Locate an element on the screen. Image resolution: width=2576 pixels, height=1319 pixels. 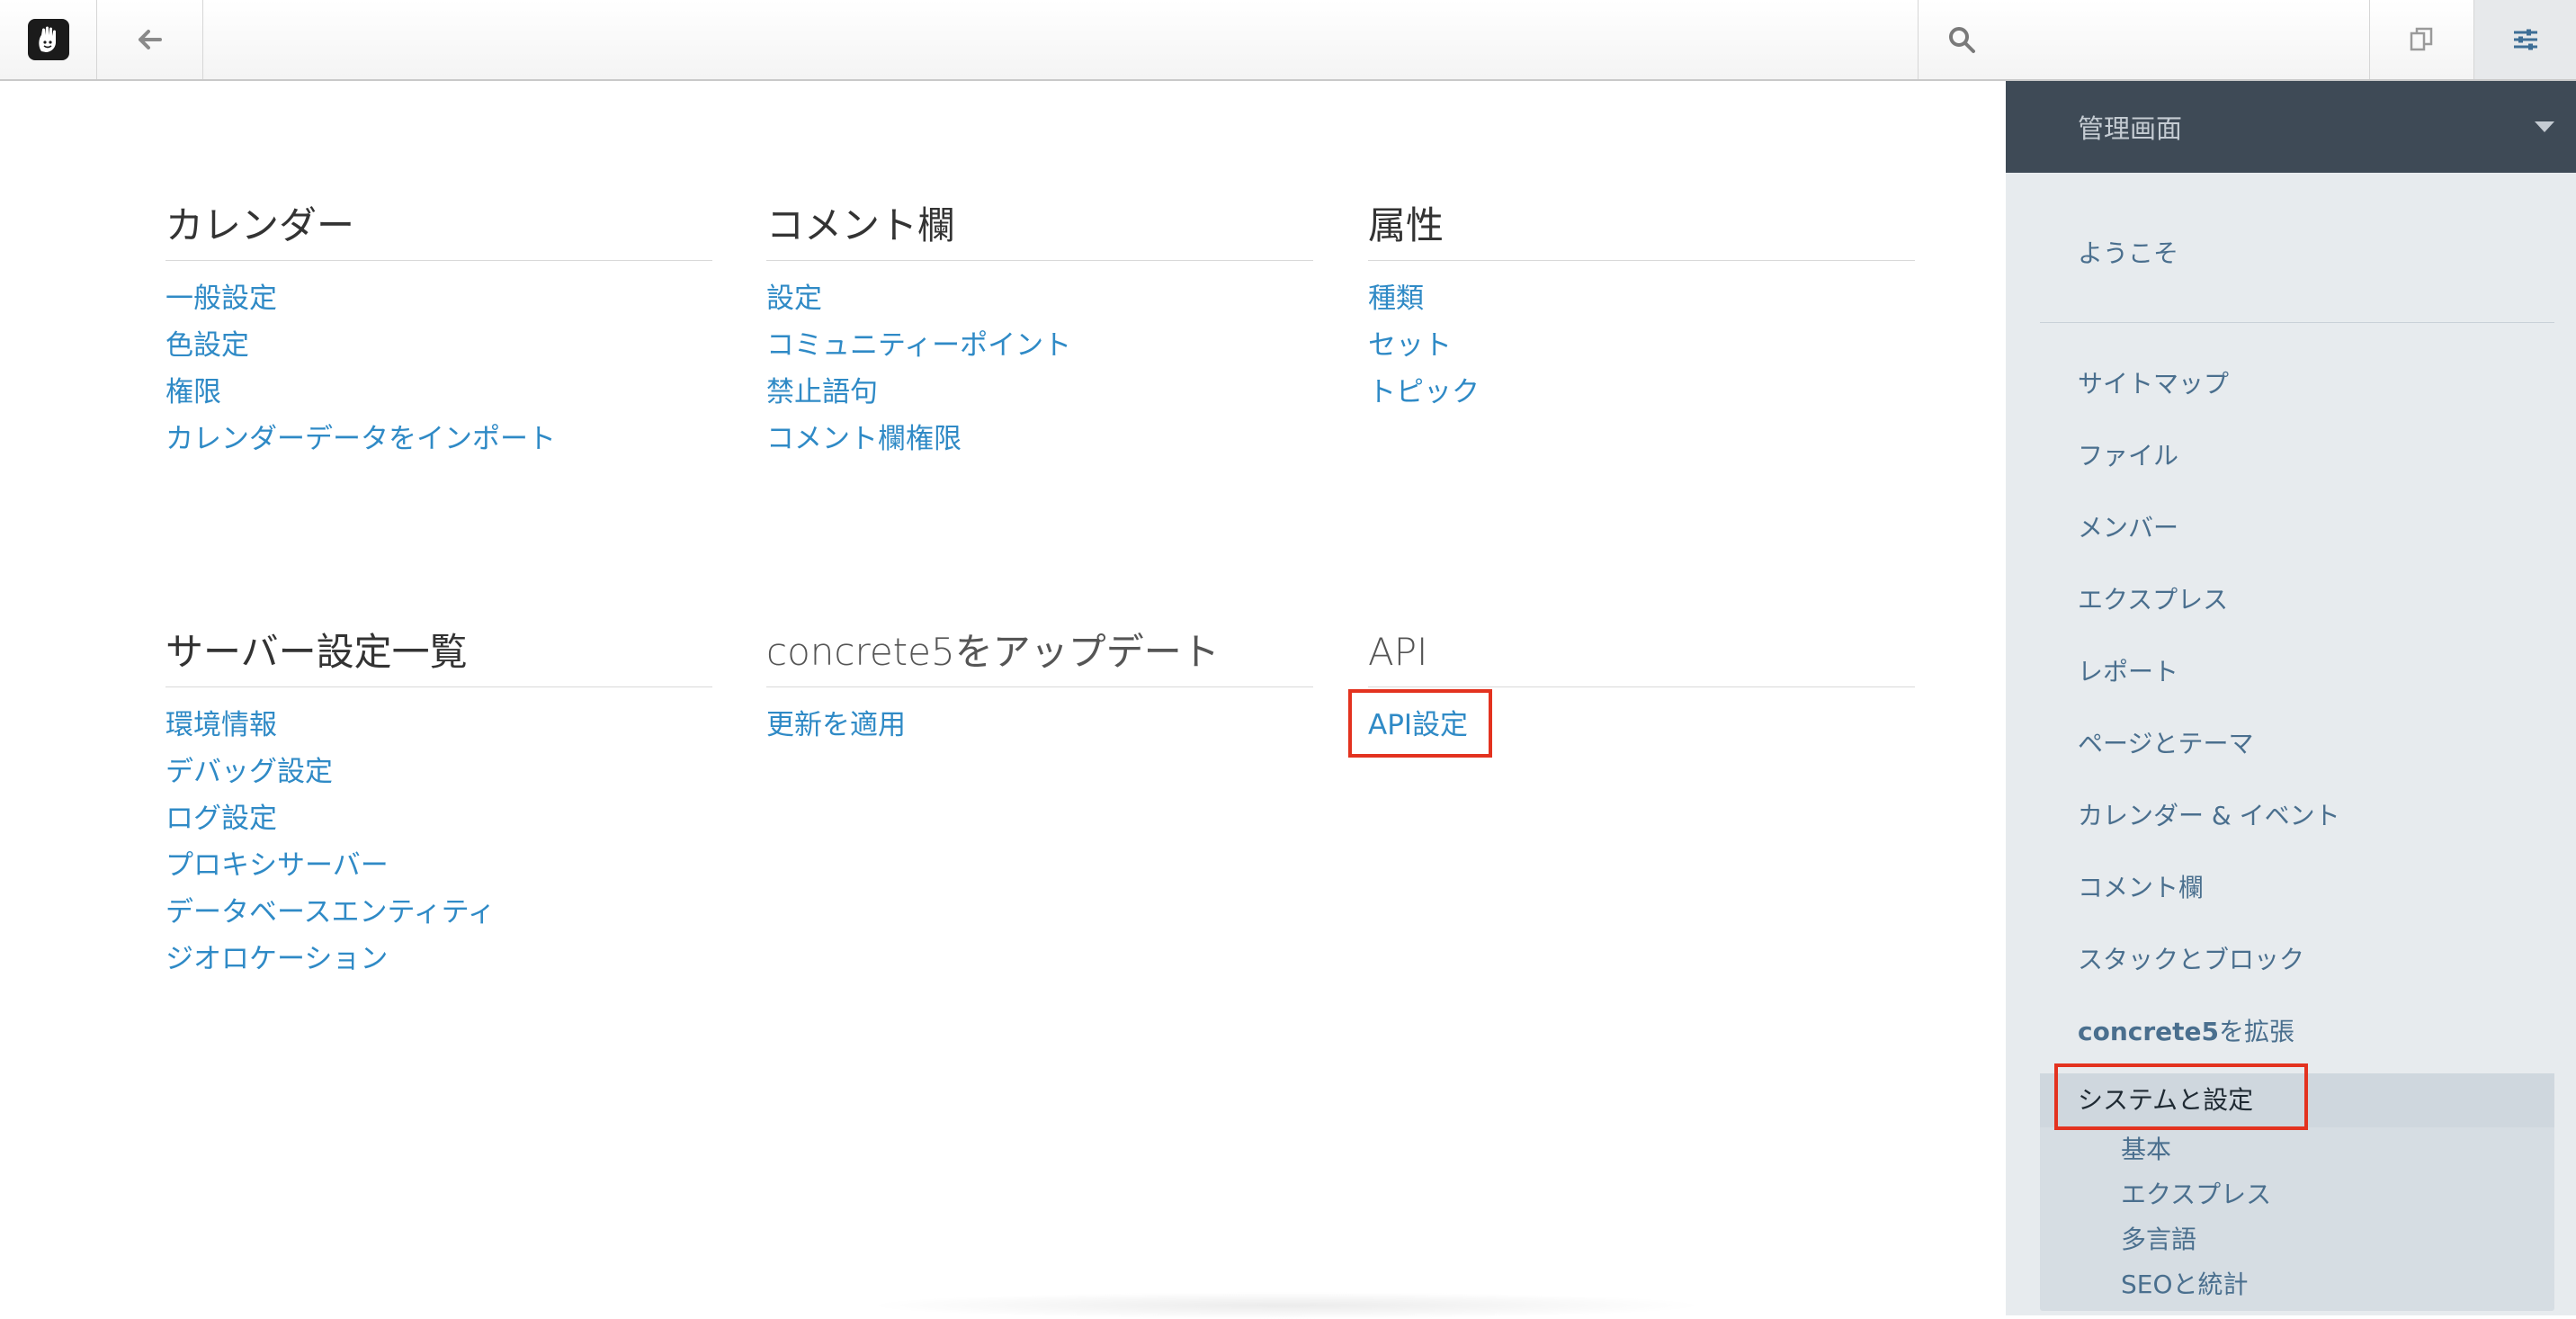
arrow-left-icon is located at coordinates (150, 39).